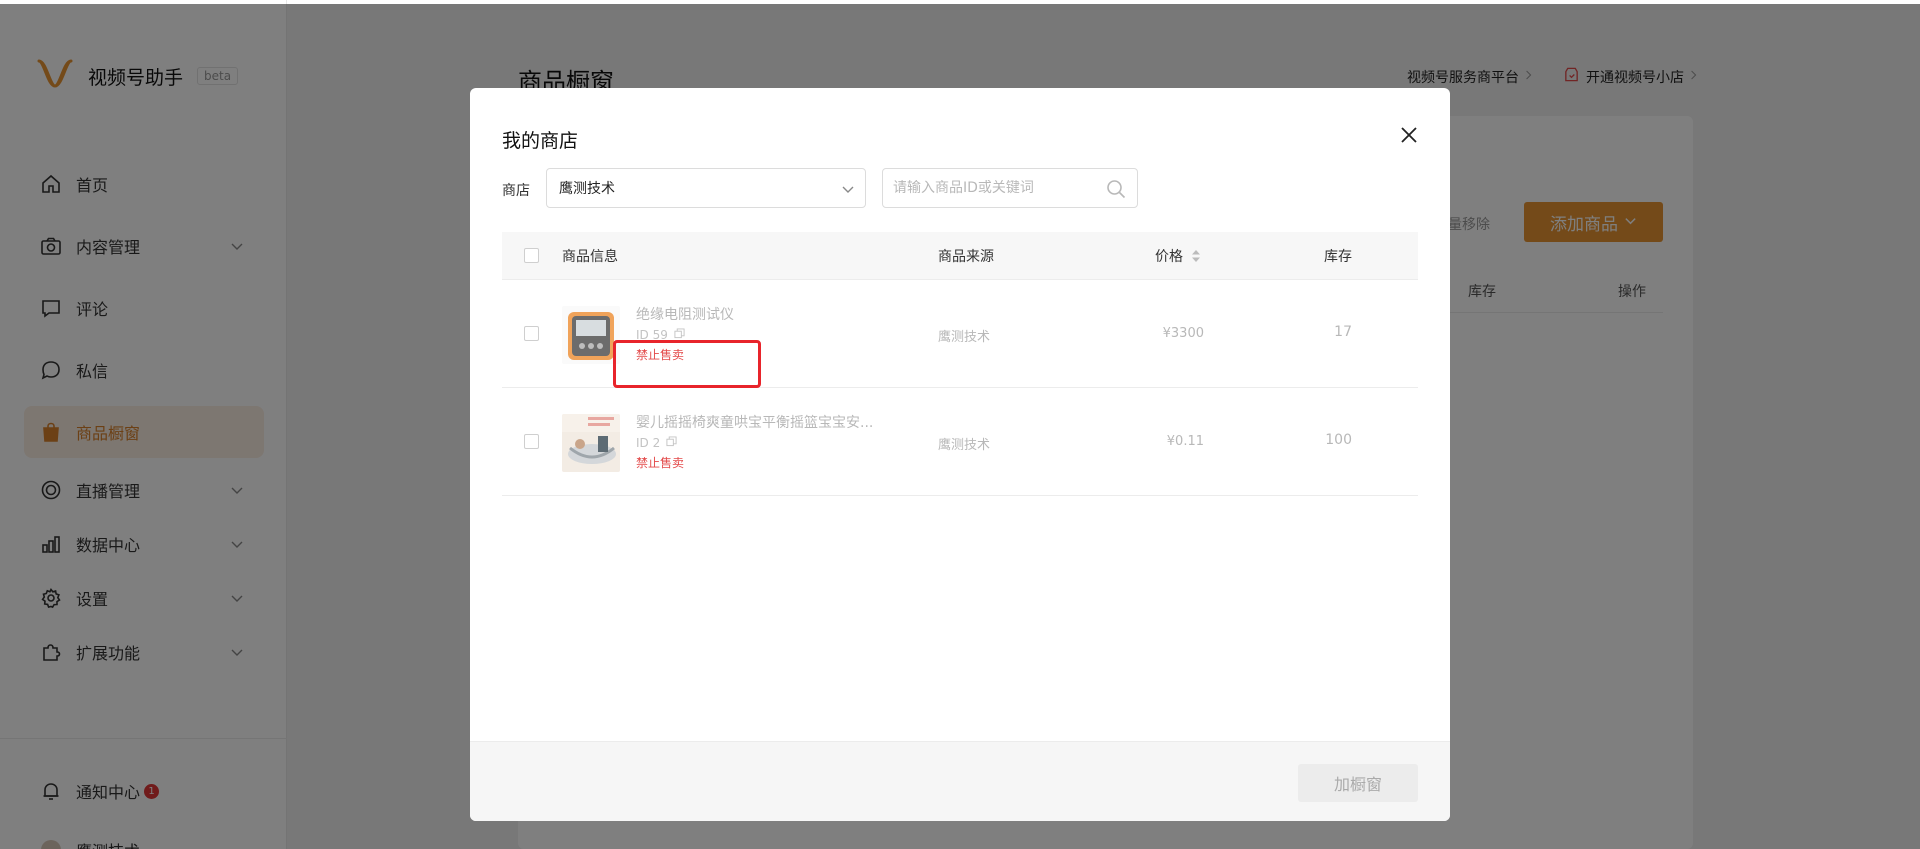 This screenshot has height=849, width=1920. I want to click on product-price: ¥0.11, so click(1185, 441).